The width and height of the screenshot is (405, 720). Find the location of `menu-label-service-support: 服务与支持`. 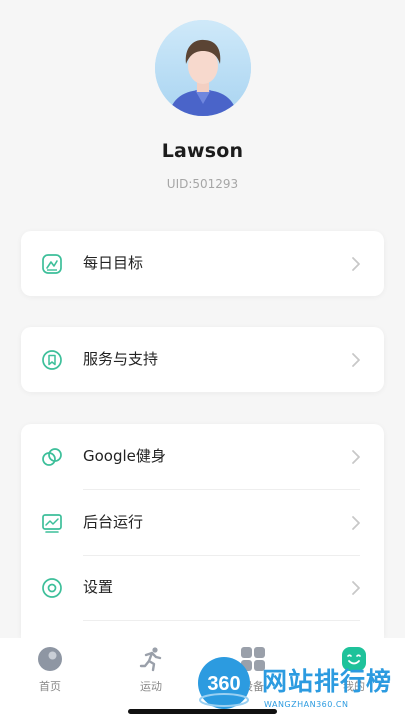

menu-label-service-support: 服务与支持 is located at coordinates (121, 359).